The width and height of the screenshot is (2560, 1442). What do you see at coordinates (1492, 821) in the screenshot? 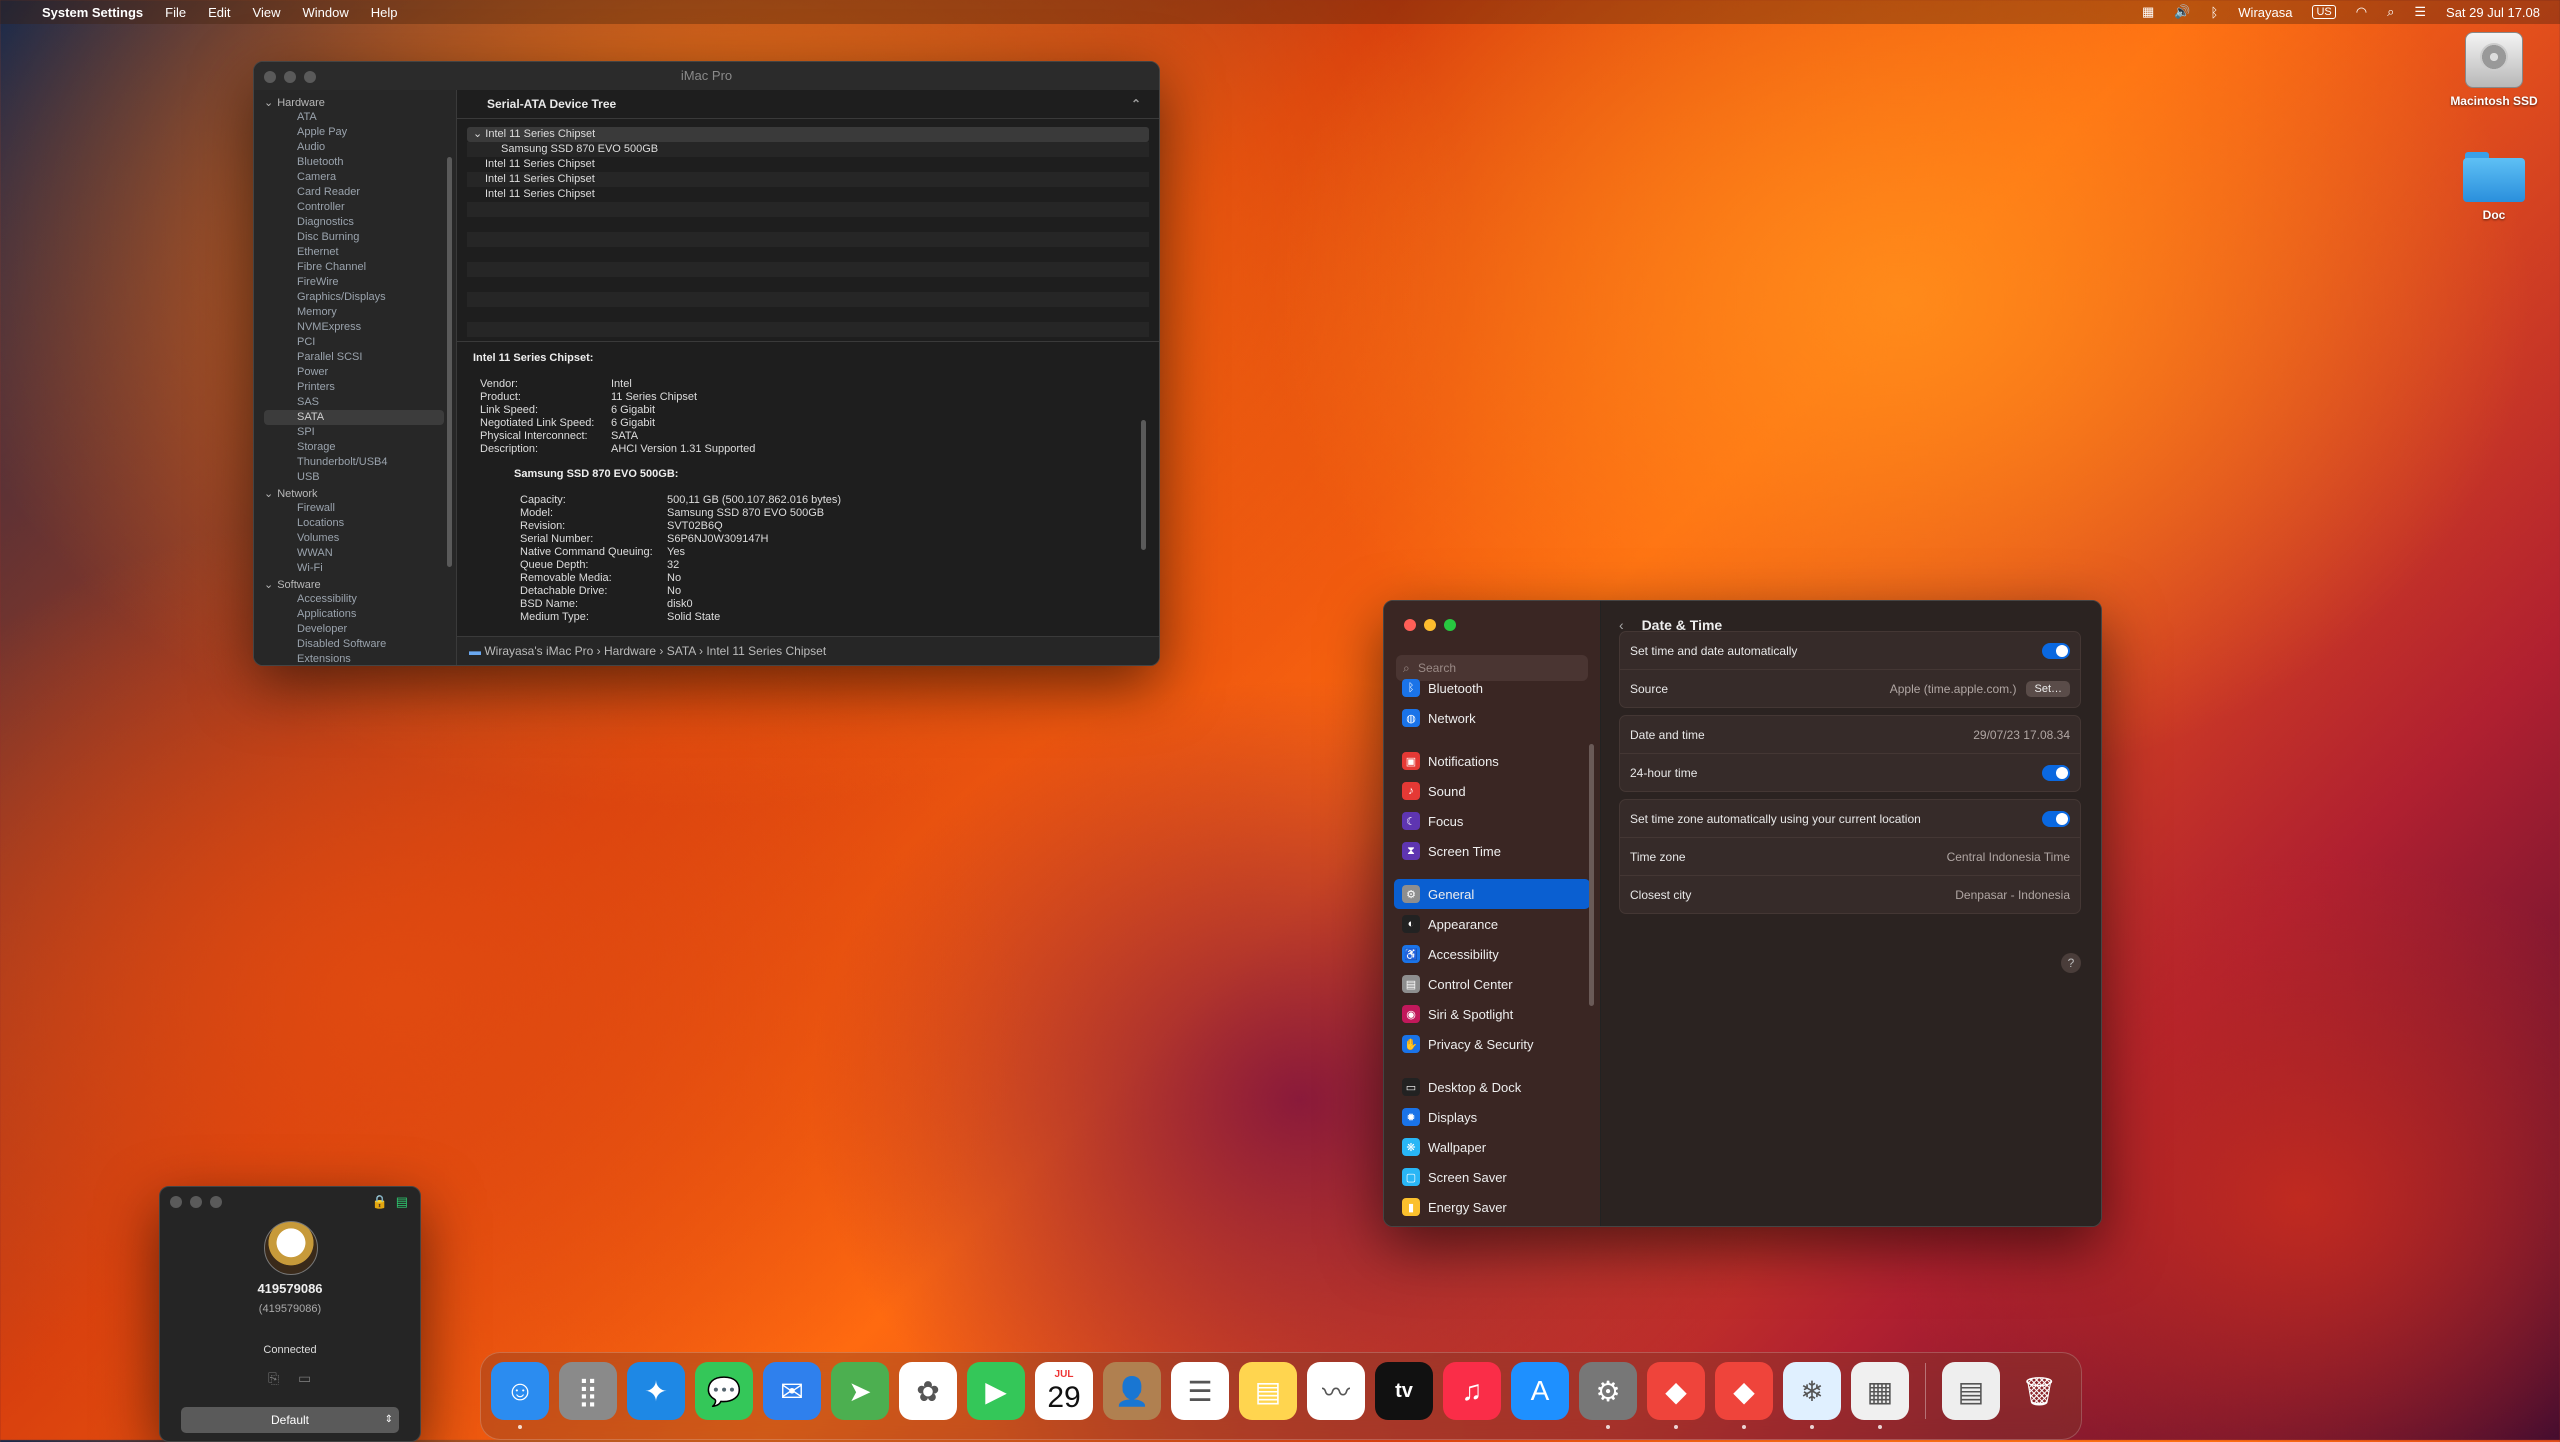
I see `sidebar-item-focus: ☾ Focus` at bounding box center [1492, 821].